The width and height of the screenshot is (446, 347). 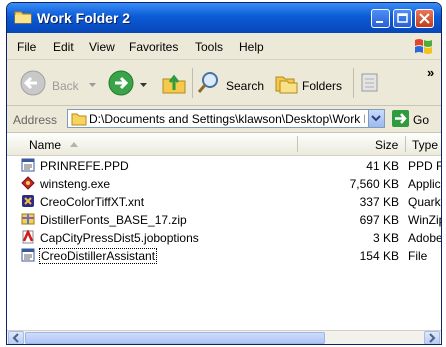 I want to click on menu-bar: File Edit View Favorites Tools Help, so click(x=224, y=46).